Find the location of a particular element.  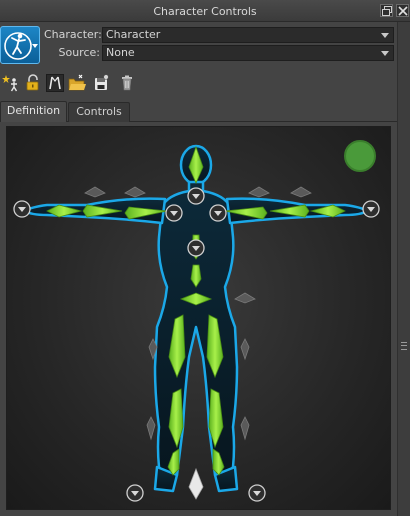

character-label: Character: is located at coordinates (73, 34).